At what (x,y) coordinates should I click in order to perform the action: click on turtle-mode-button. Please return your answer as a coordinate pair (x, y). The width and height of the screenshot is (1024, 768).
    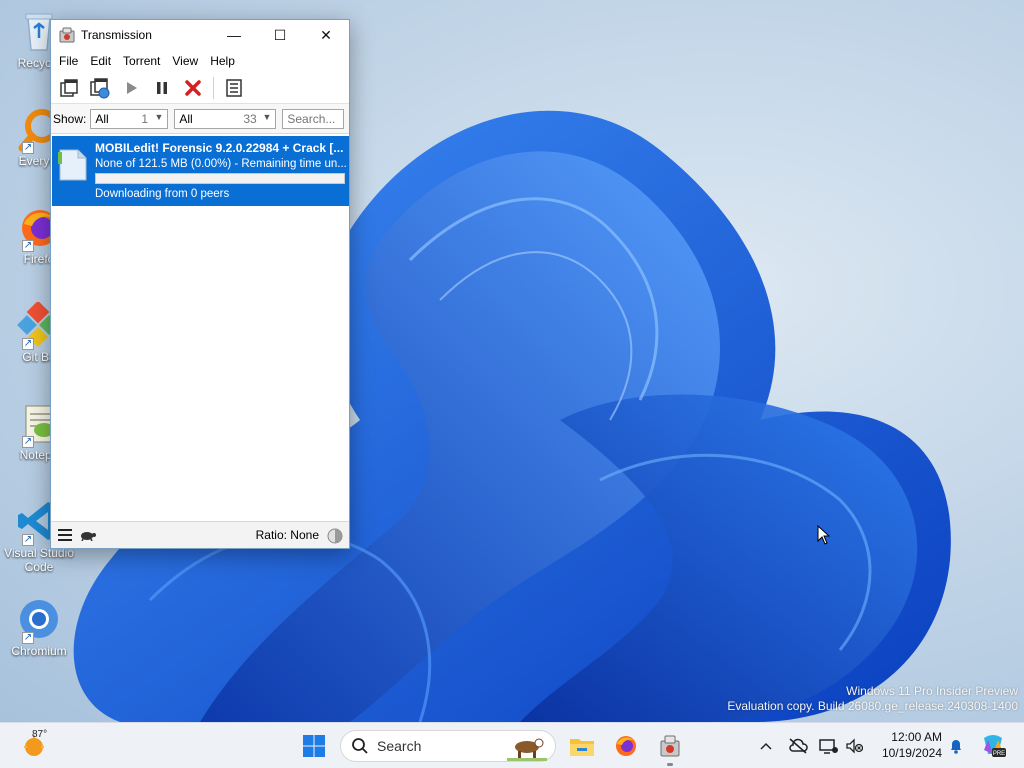
    Looking at the image, I should click on (88, 535).